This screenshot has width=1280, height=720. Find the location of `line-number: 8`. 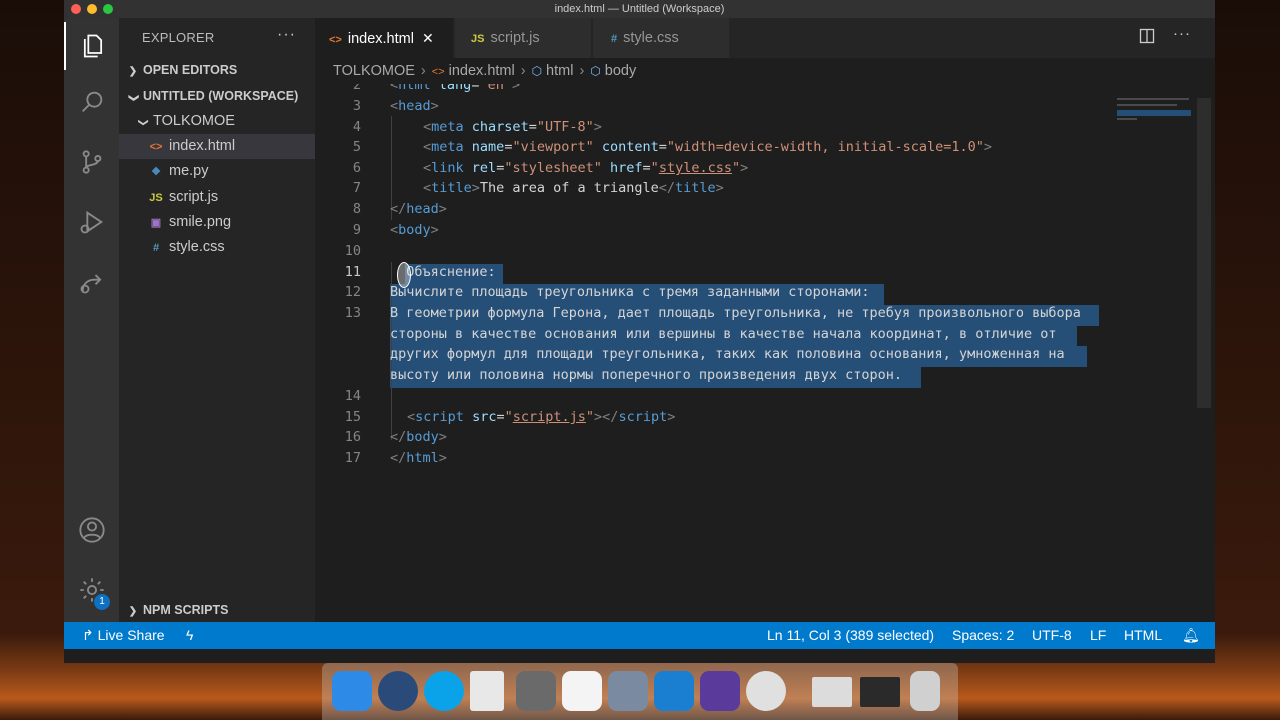

line-number: 8 is located at coordinates (356, 209).